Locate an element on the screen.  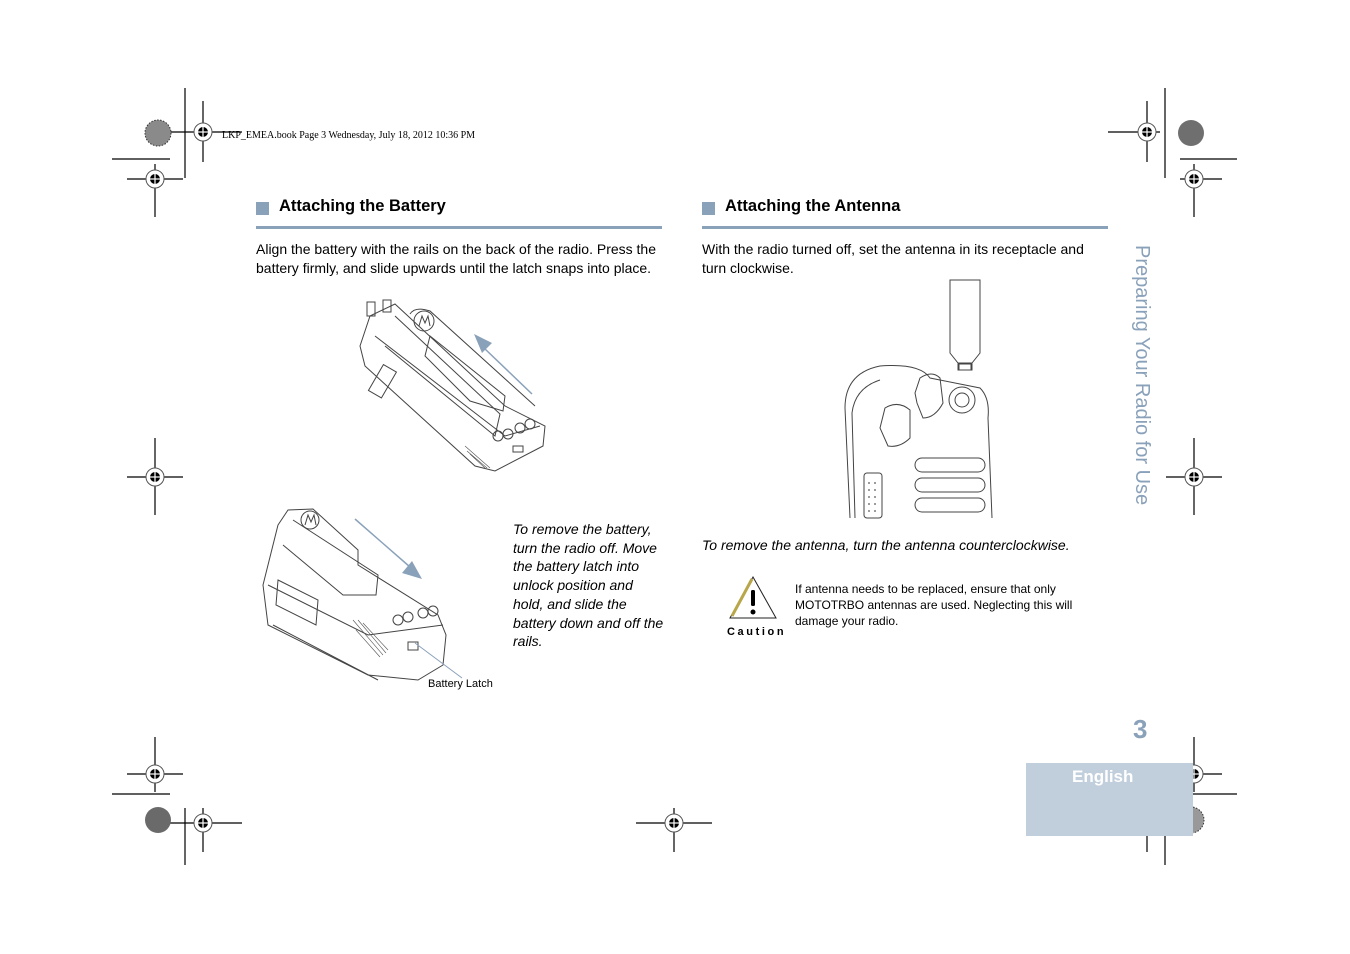
section-title: Attaching the Antenna is located at coordinates (813, 206).